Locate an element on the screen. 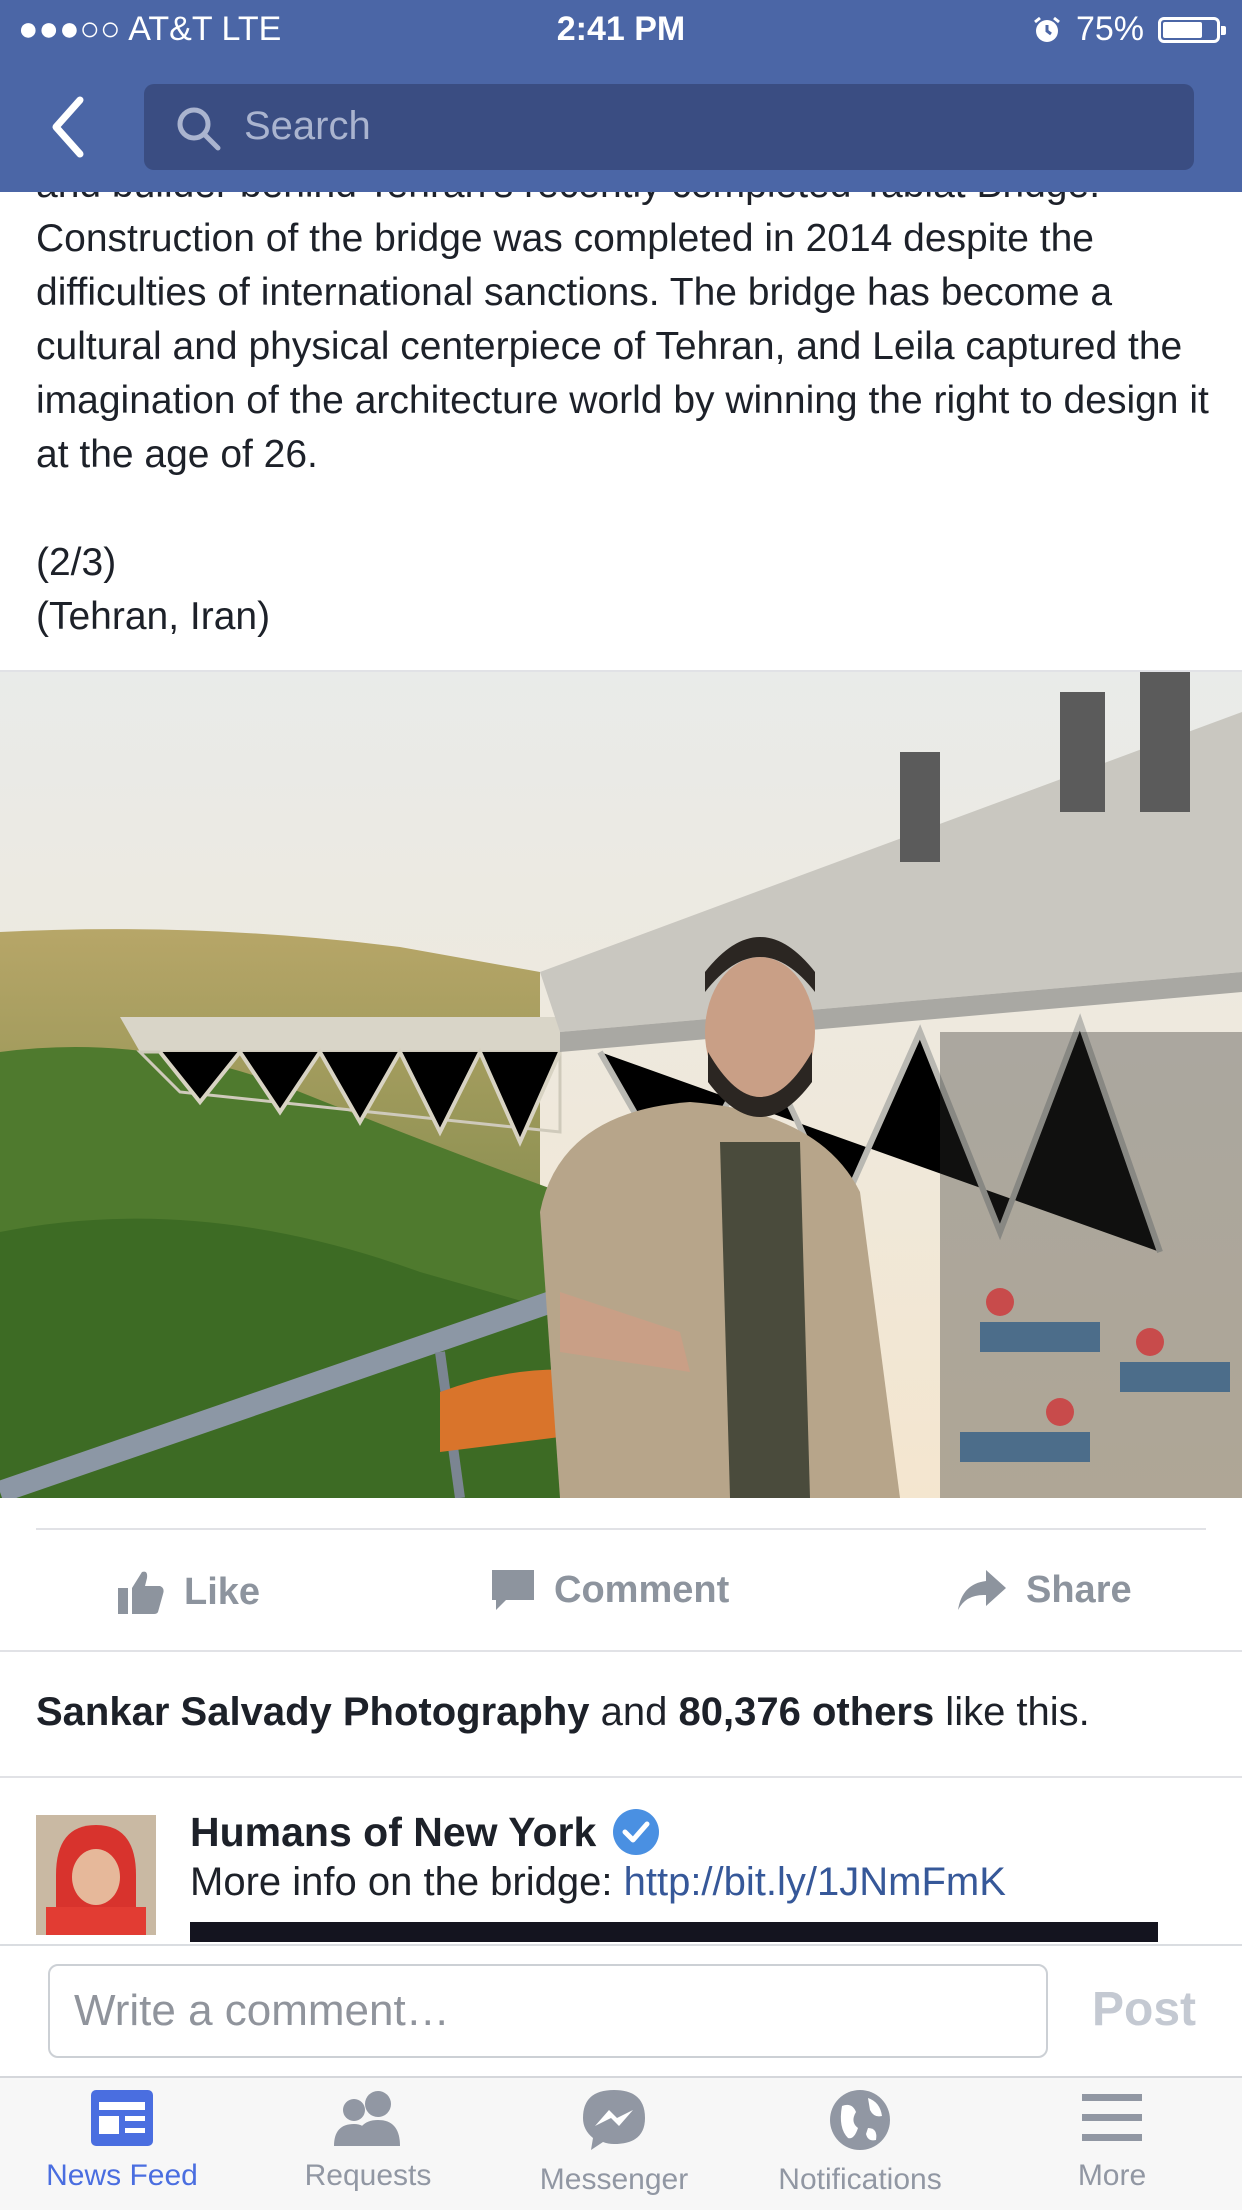 This screenshot has height=2210, width=1242. tab-label: Notifications is located at coordinates (860, 2179).